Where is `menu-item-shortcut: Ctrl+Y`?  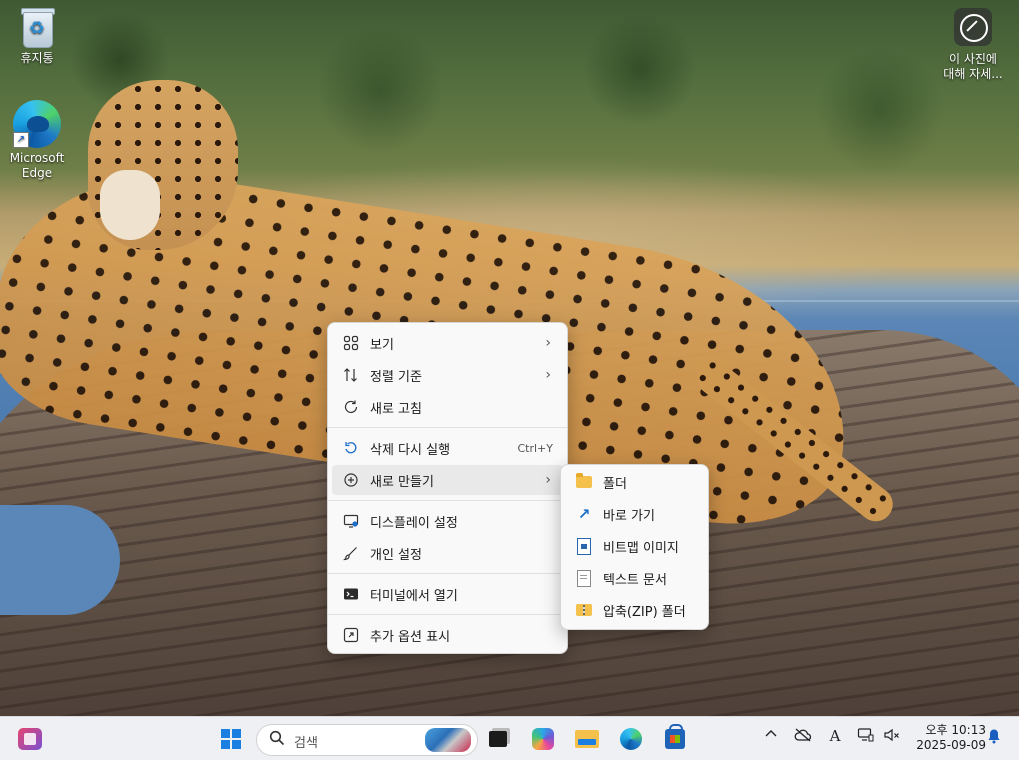 menu-item-shortcut: Ctrl+Y is located at coordinates (535, 448).